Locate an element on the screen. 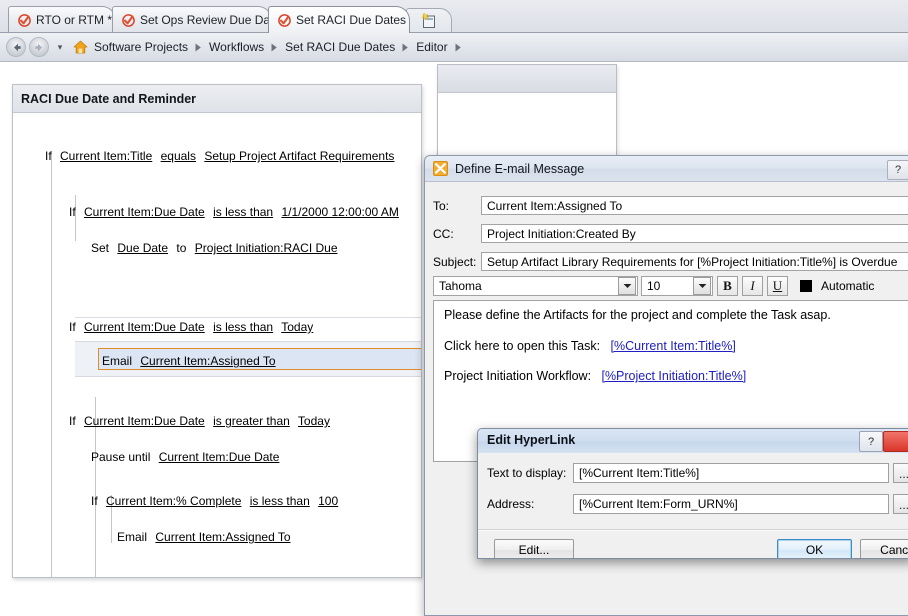 The height and width of the screenshot is (616, 908). hyperlink-address-label: Address: is located at coordinates (511, 504).